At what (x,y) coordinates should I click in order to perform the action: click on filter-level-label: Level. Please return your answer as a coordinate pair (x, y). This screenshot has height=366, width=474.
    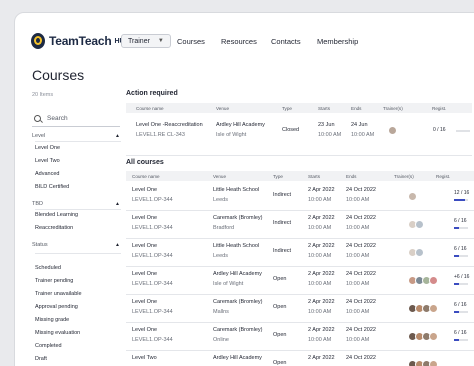
    Looking at the image, I should click on (39, 136).